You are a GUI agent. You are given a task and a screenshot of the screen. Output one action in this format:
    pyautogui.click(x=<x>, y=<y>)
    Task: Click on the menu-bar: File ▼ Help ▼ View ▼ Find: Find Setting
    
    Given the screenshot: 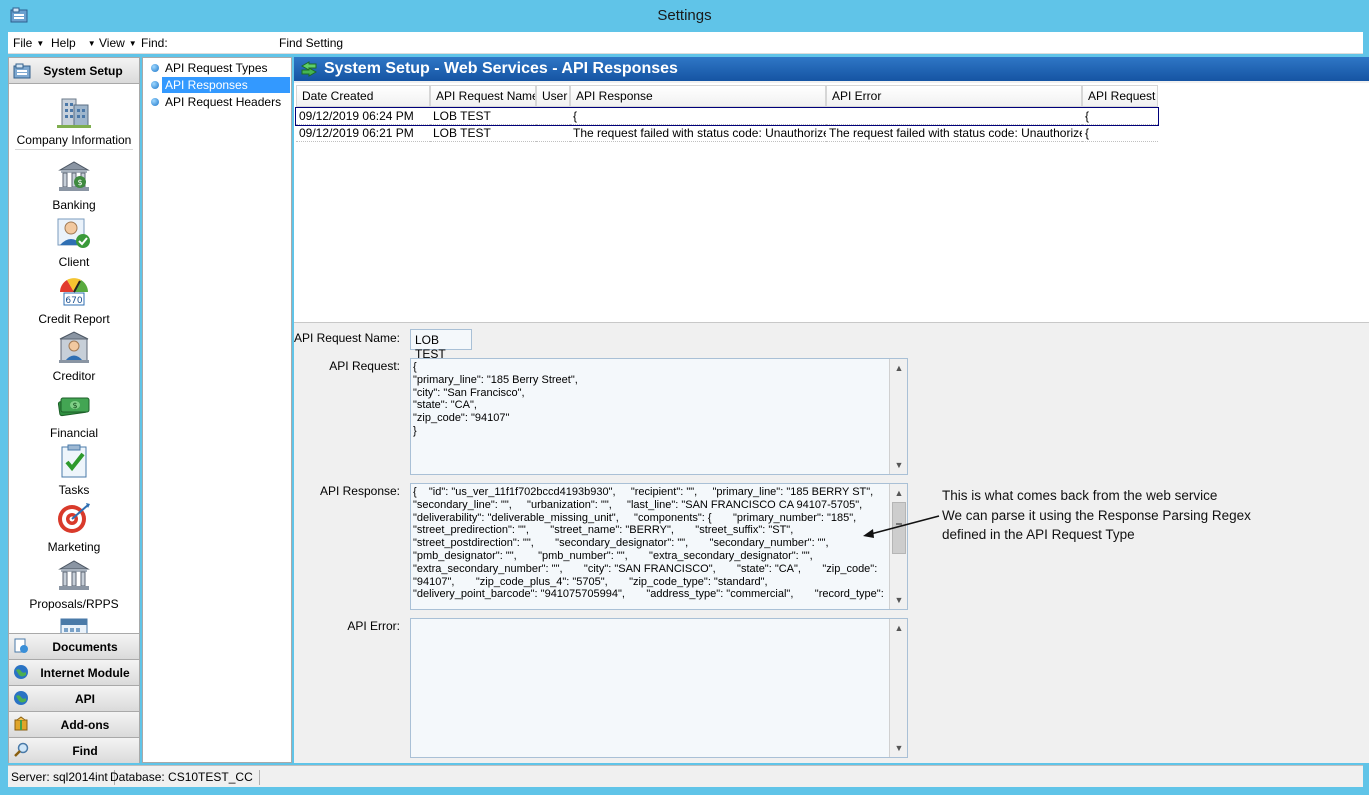 What is the action you would take?
    pyautogui.click(x=685, y=43)
    